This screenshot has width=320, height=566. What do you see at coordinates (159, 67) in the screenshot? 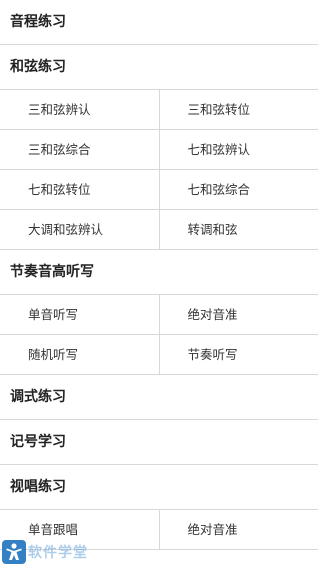
I see `section-chord-practice: 和弦练习` at bounding box center [159, 67].